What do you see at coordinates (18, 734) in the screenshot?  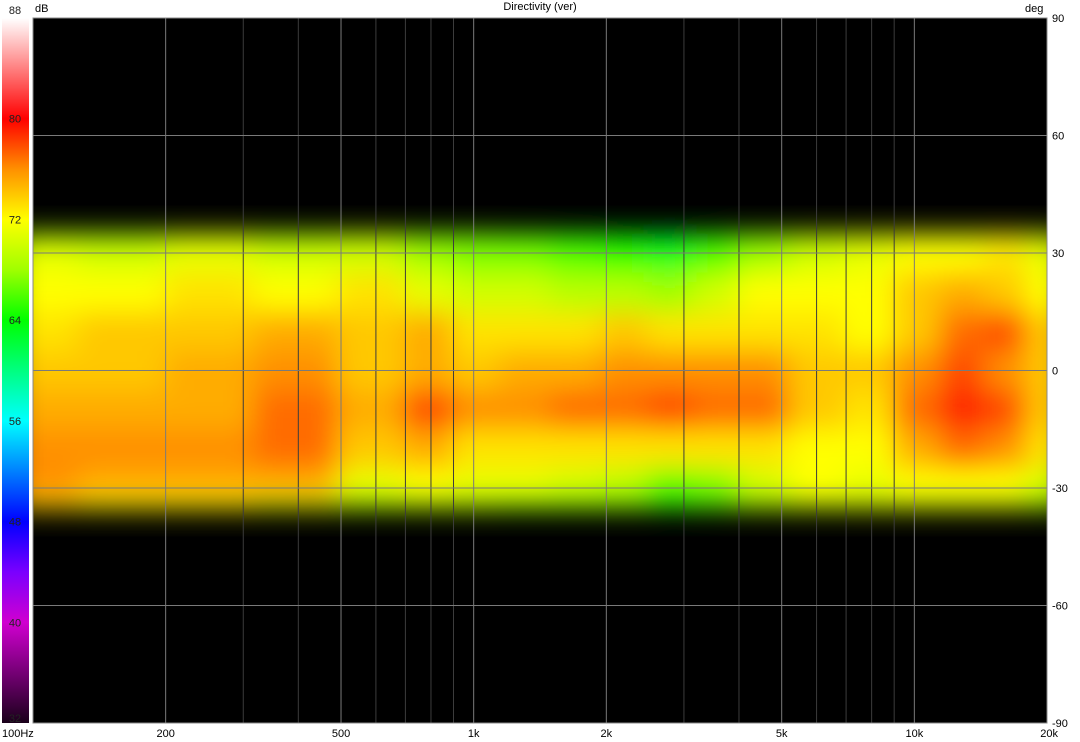 I see `x-tick-label: 100Hz` at bounding box center [18, 734].